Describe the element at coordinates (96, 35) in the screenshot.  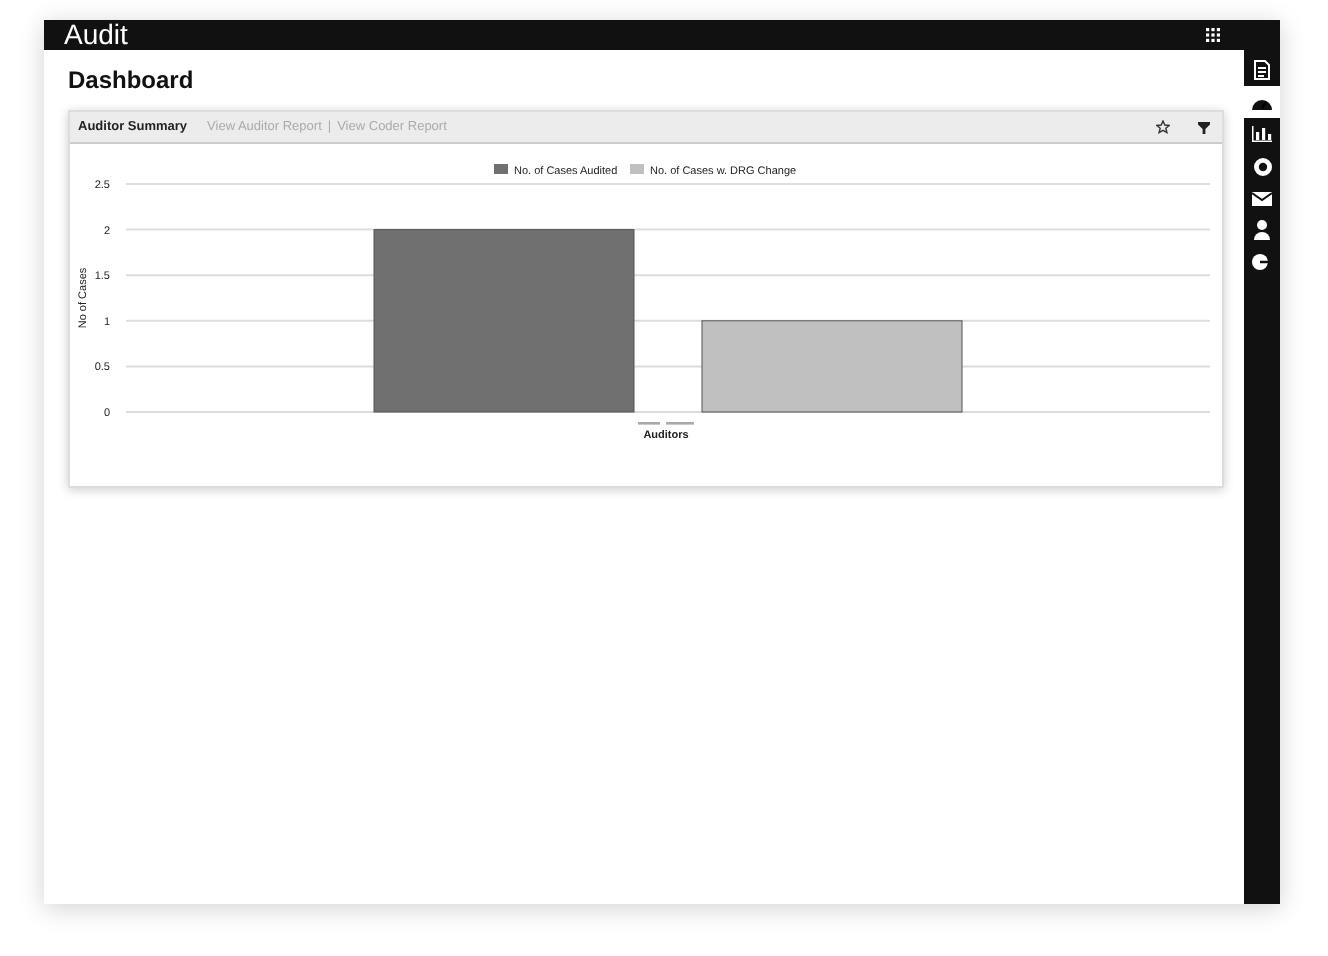
I see `window-title: Audit` at that location.